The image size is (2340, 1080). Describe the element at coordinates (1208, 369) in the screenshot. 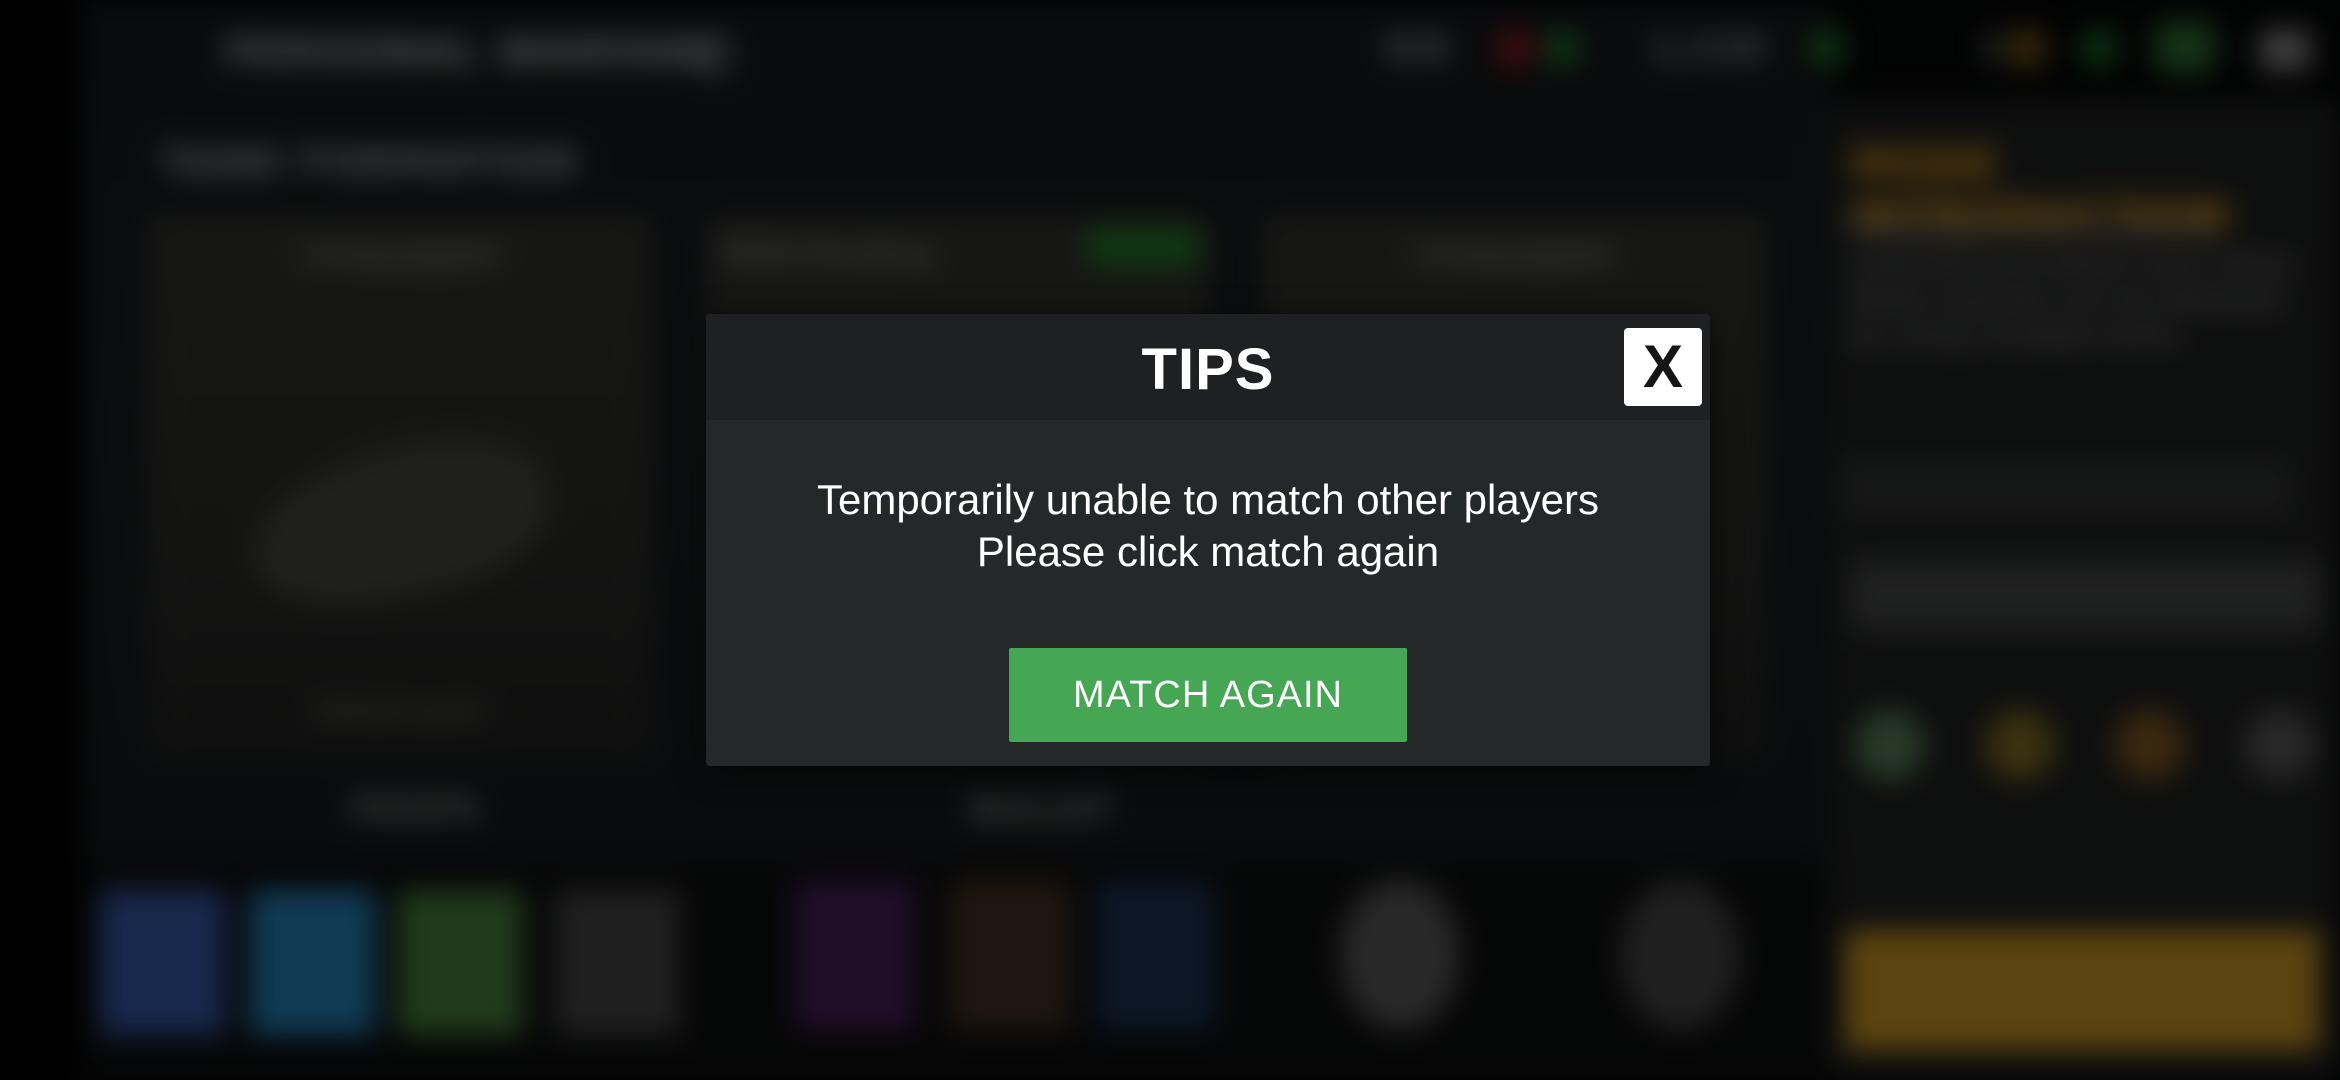

I see `dialog-title: TIPS` at that location.